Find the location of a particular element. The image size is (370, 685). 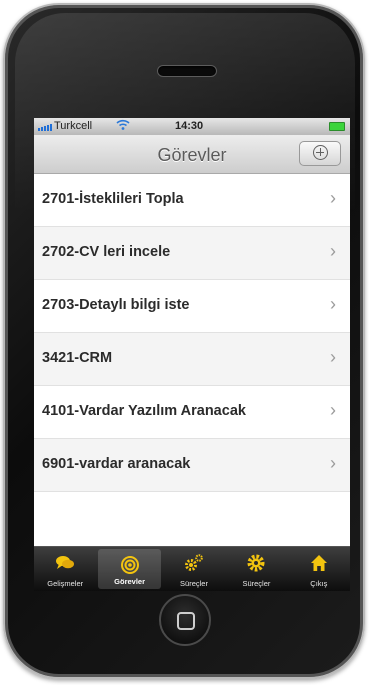

task-label: 3421-CRM is located at coordinates (77, 358).